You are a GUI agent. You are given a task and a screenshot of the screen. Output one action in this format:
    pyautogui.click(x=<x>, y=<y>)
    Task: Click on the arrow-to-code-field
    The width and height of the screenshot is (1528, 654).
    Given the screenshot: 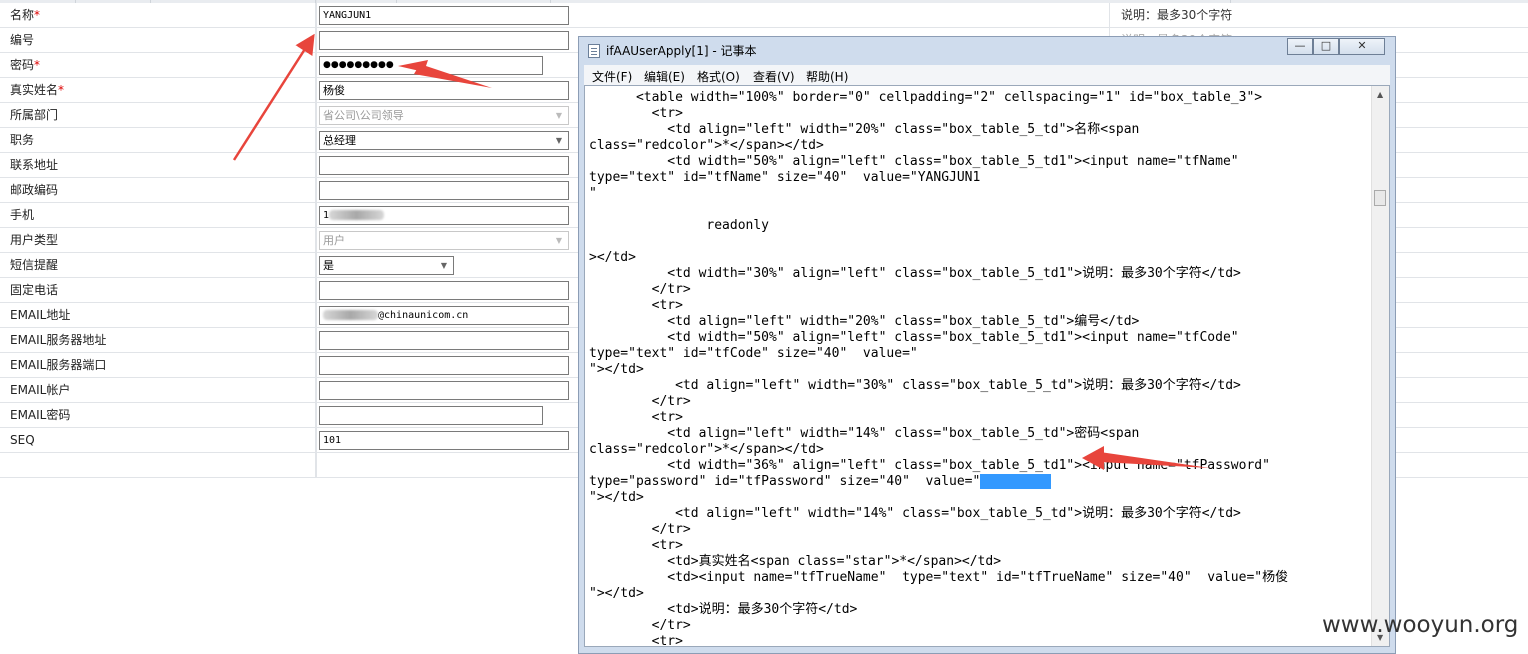 What is the action you would take?
    pyautogui.click(x=273, y=97)
    